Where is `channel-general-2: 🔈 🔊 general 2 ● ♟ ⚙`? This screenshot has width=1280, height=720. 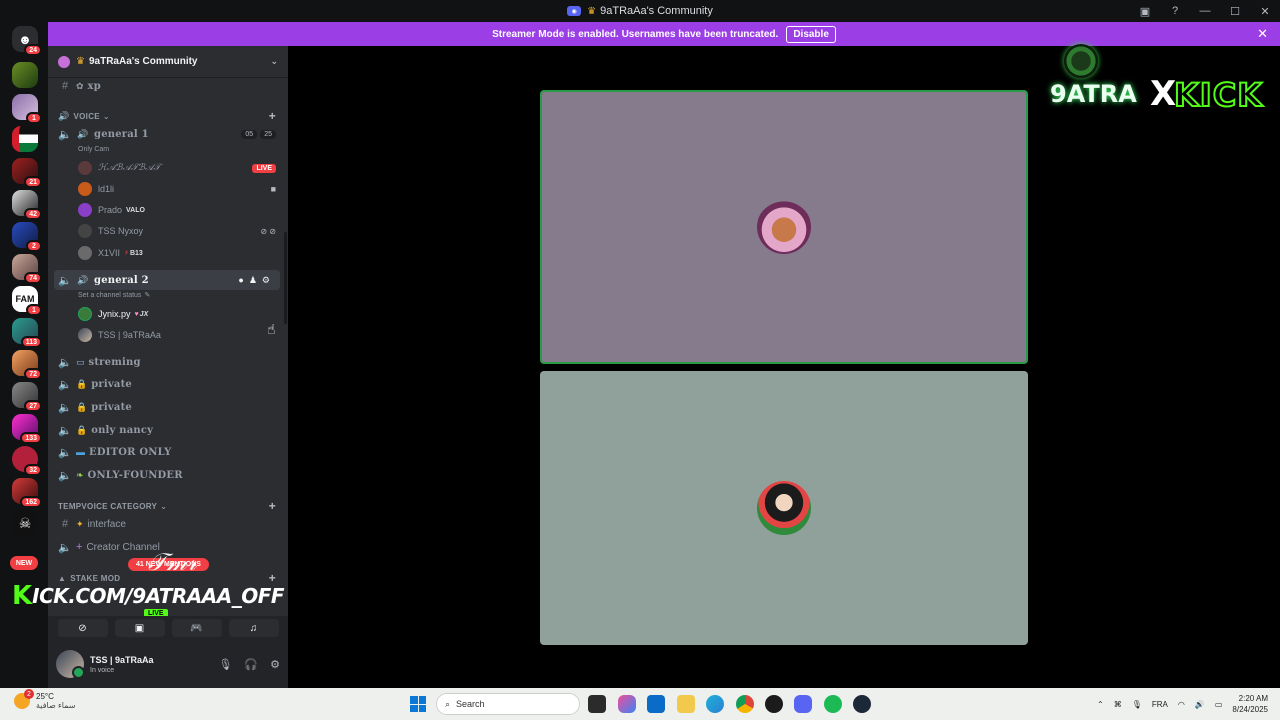
channel-general-2: 🔈 🔊 general 2 ● ♟ ⚙ is located at coordinates (167, 280).